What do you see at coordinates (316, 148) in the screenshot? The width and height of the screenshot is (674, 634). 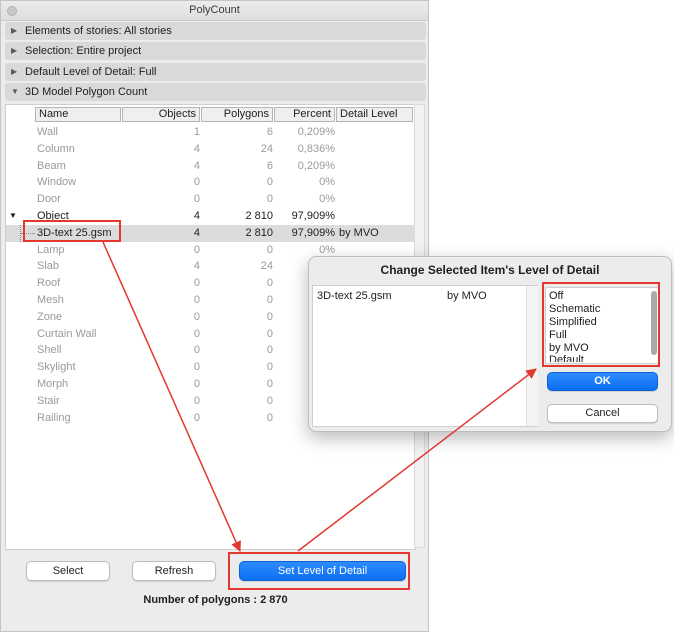 I see `cell-percent: 0,836%` at bounding box center [316, 148].